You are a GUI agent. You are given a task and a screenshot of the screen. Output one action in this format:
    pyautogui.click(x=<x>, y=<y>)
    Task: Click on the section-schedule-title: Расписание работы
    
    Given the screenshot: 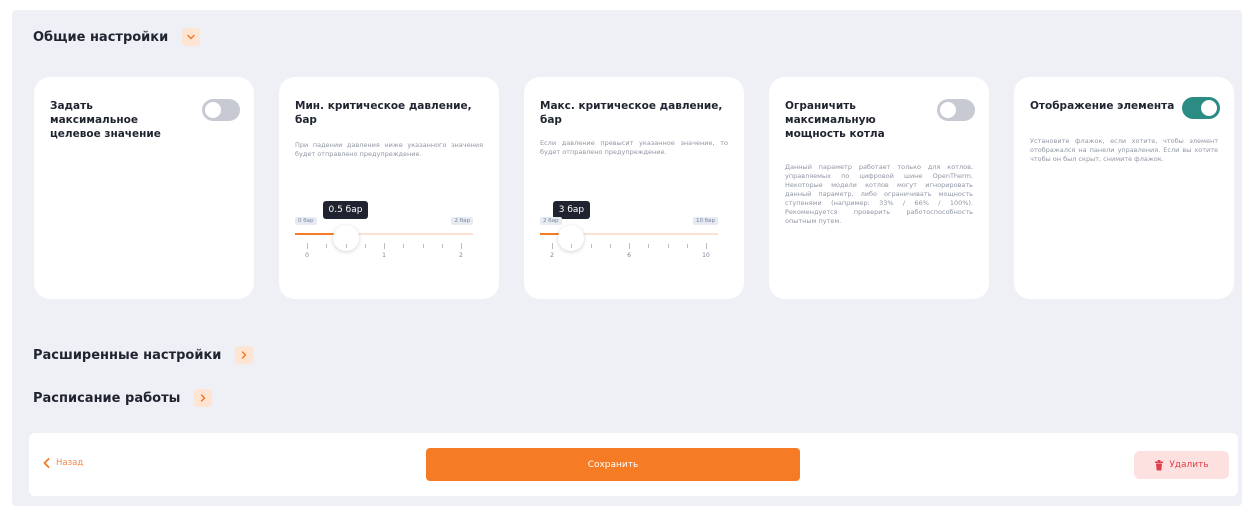 What is the action you would take?
    pyautogui.click(x=107, y=398)
    